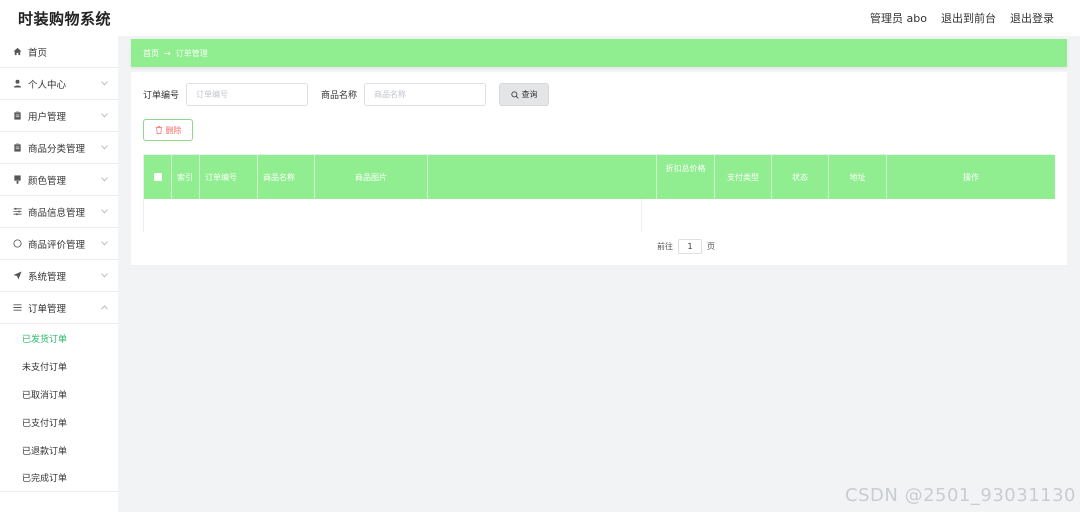  What do you see at coordinates (65, 18) in the screenshot?
I see `app-title: 时装购物系统` at bounding box center [65, 18].